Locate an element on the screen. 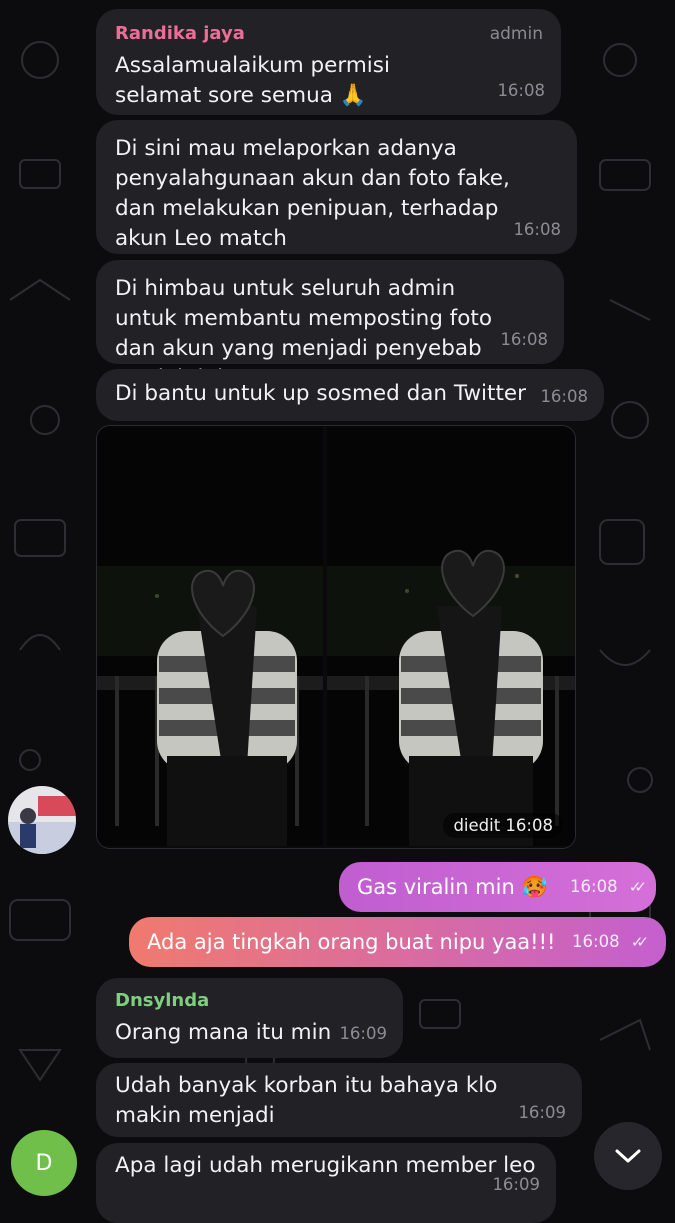  sender-name: Randika jaya is located at coordinates (180, 34).